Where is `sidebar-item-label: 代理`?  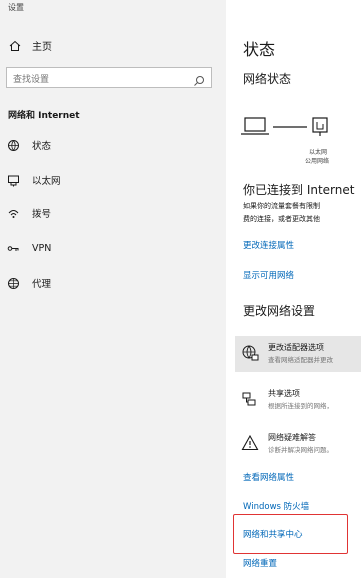 sidebar-item-label: 代理 is located at coordinates (42, 284).